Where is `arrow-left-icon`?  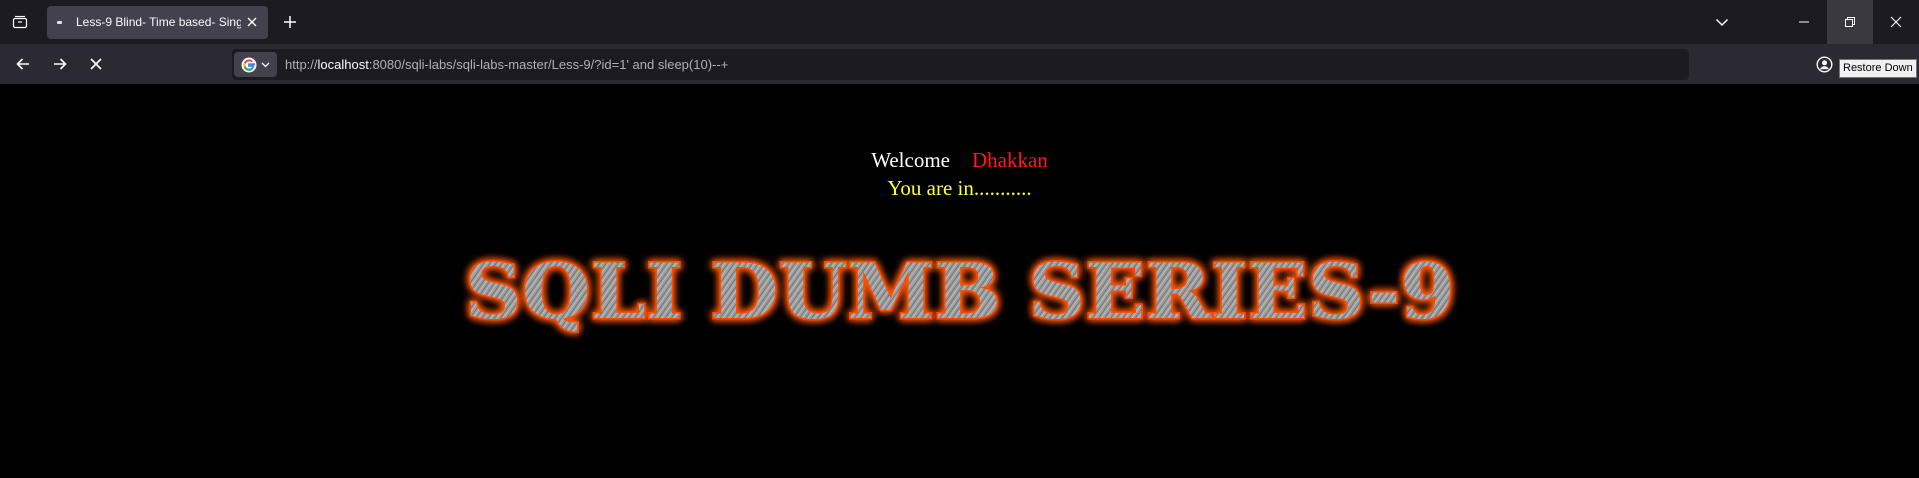
arrow-left-icon is located at coordinates (22, 64).